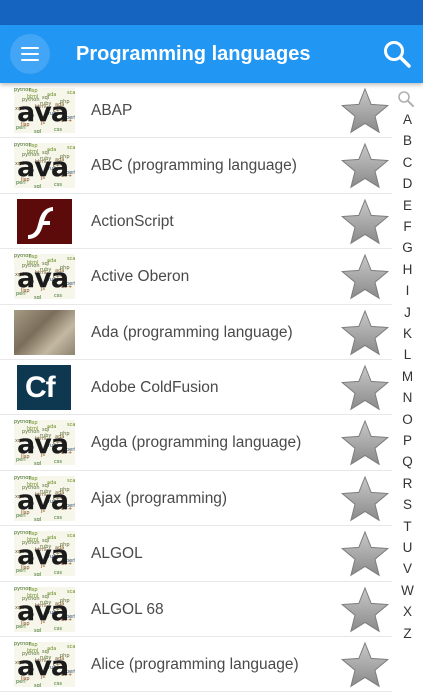  Describe the element at coordinates (407, 440) in the screenshot. I see `index-letter: P` at that location.